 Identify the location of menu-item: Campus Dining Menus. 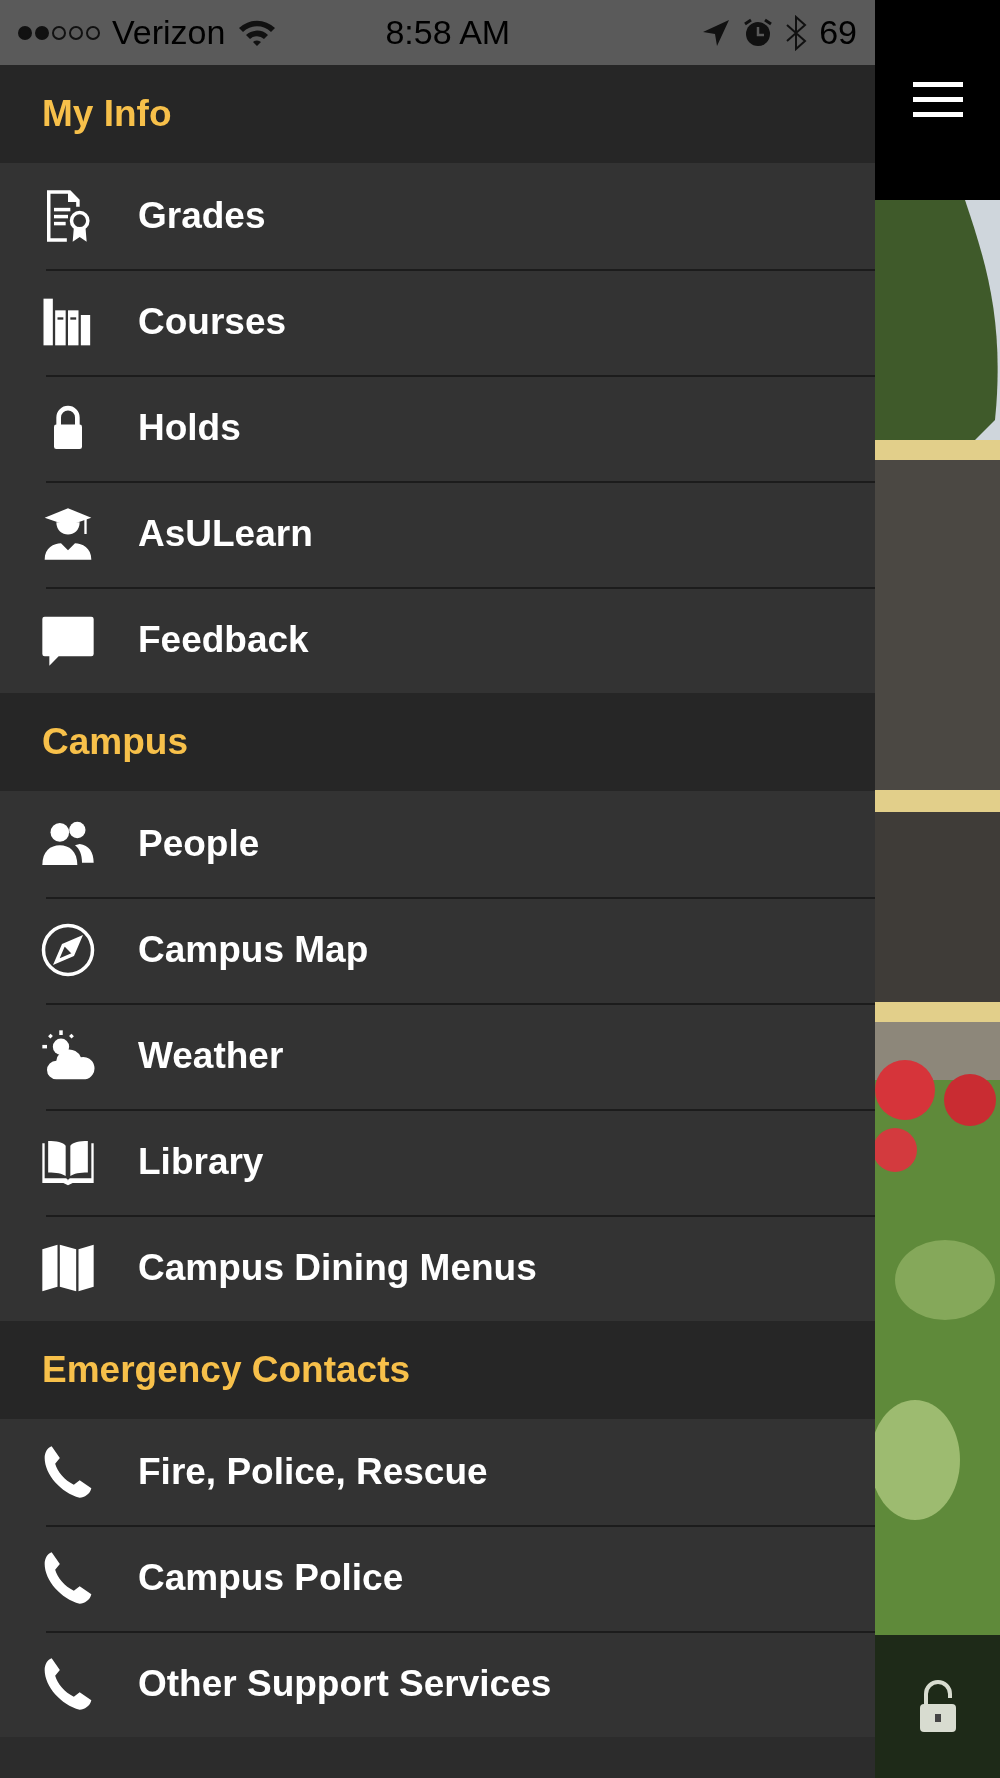
(437, 1268).